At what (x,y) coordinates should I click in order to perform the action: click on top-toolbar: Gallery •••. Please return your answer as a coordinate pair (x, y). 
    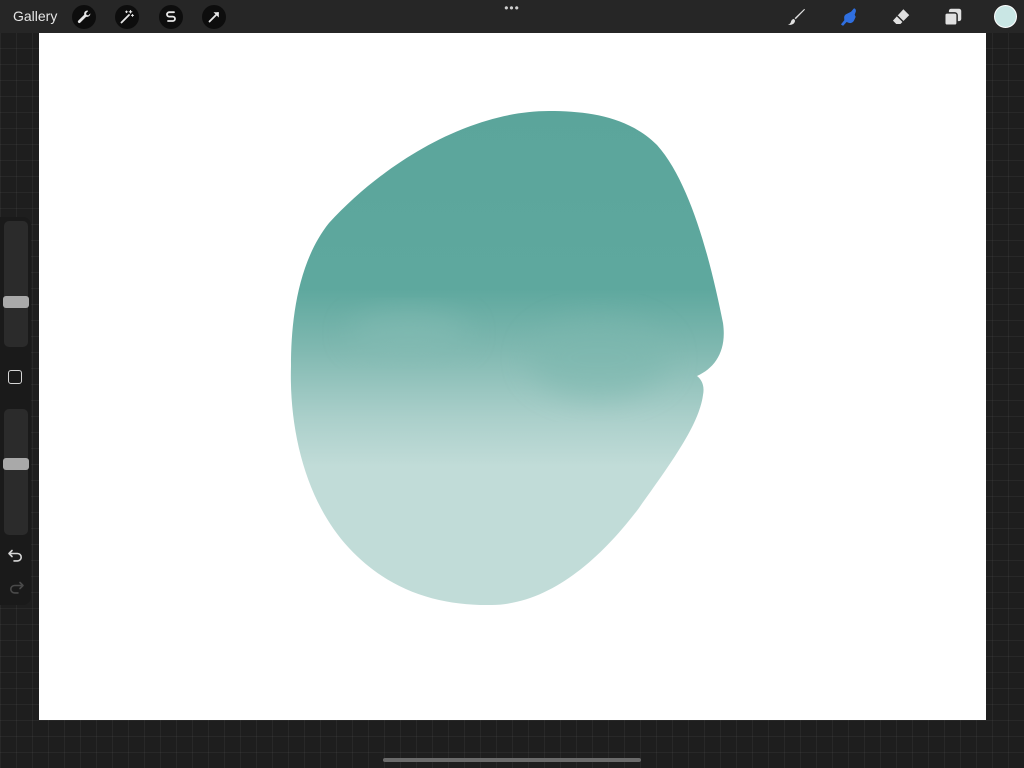
    Looking at the image, I should click on (512, 16).